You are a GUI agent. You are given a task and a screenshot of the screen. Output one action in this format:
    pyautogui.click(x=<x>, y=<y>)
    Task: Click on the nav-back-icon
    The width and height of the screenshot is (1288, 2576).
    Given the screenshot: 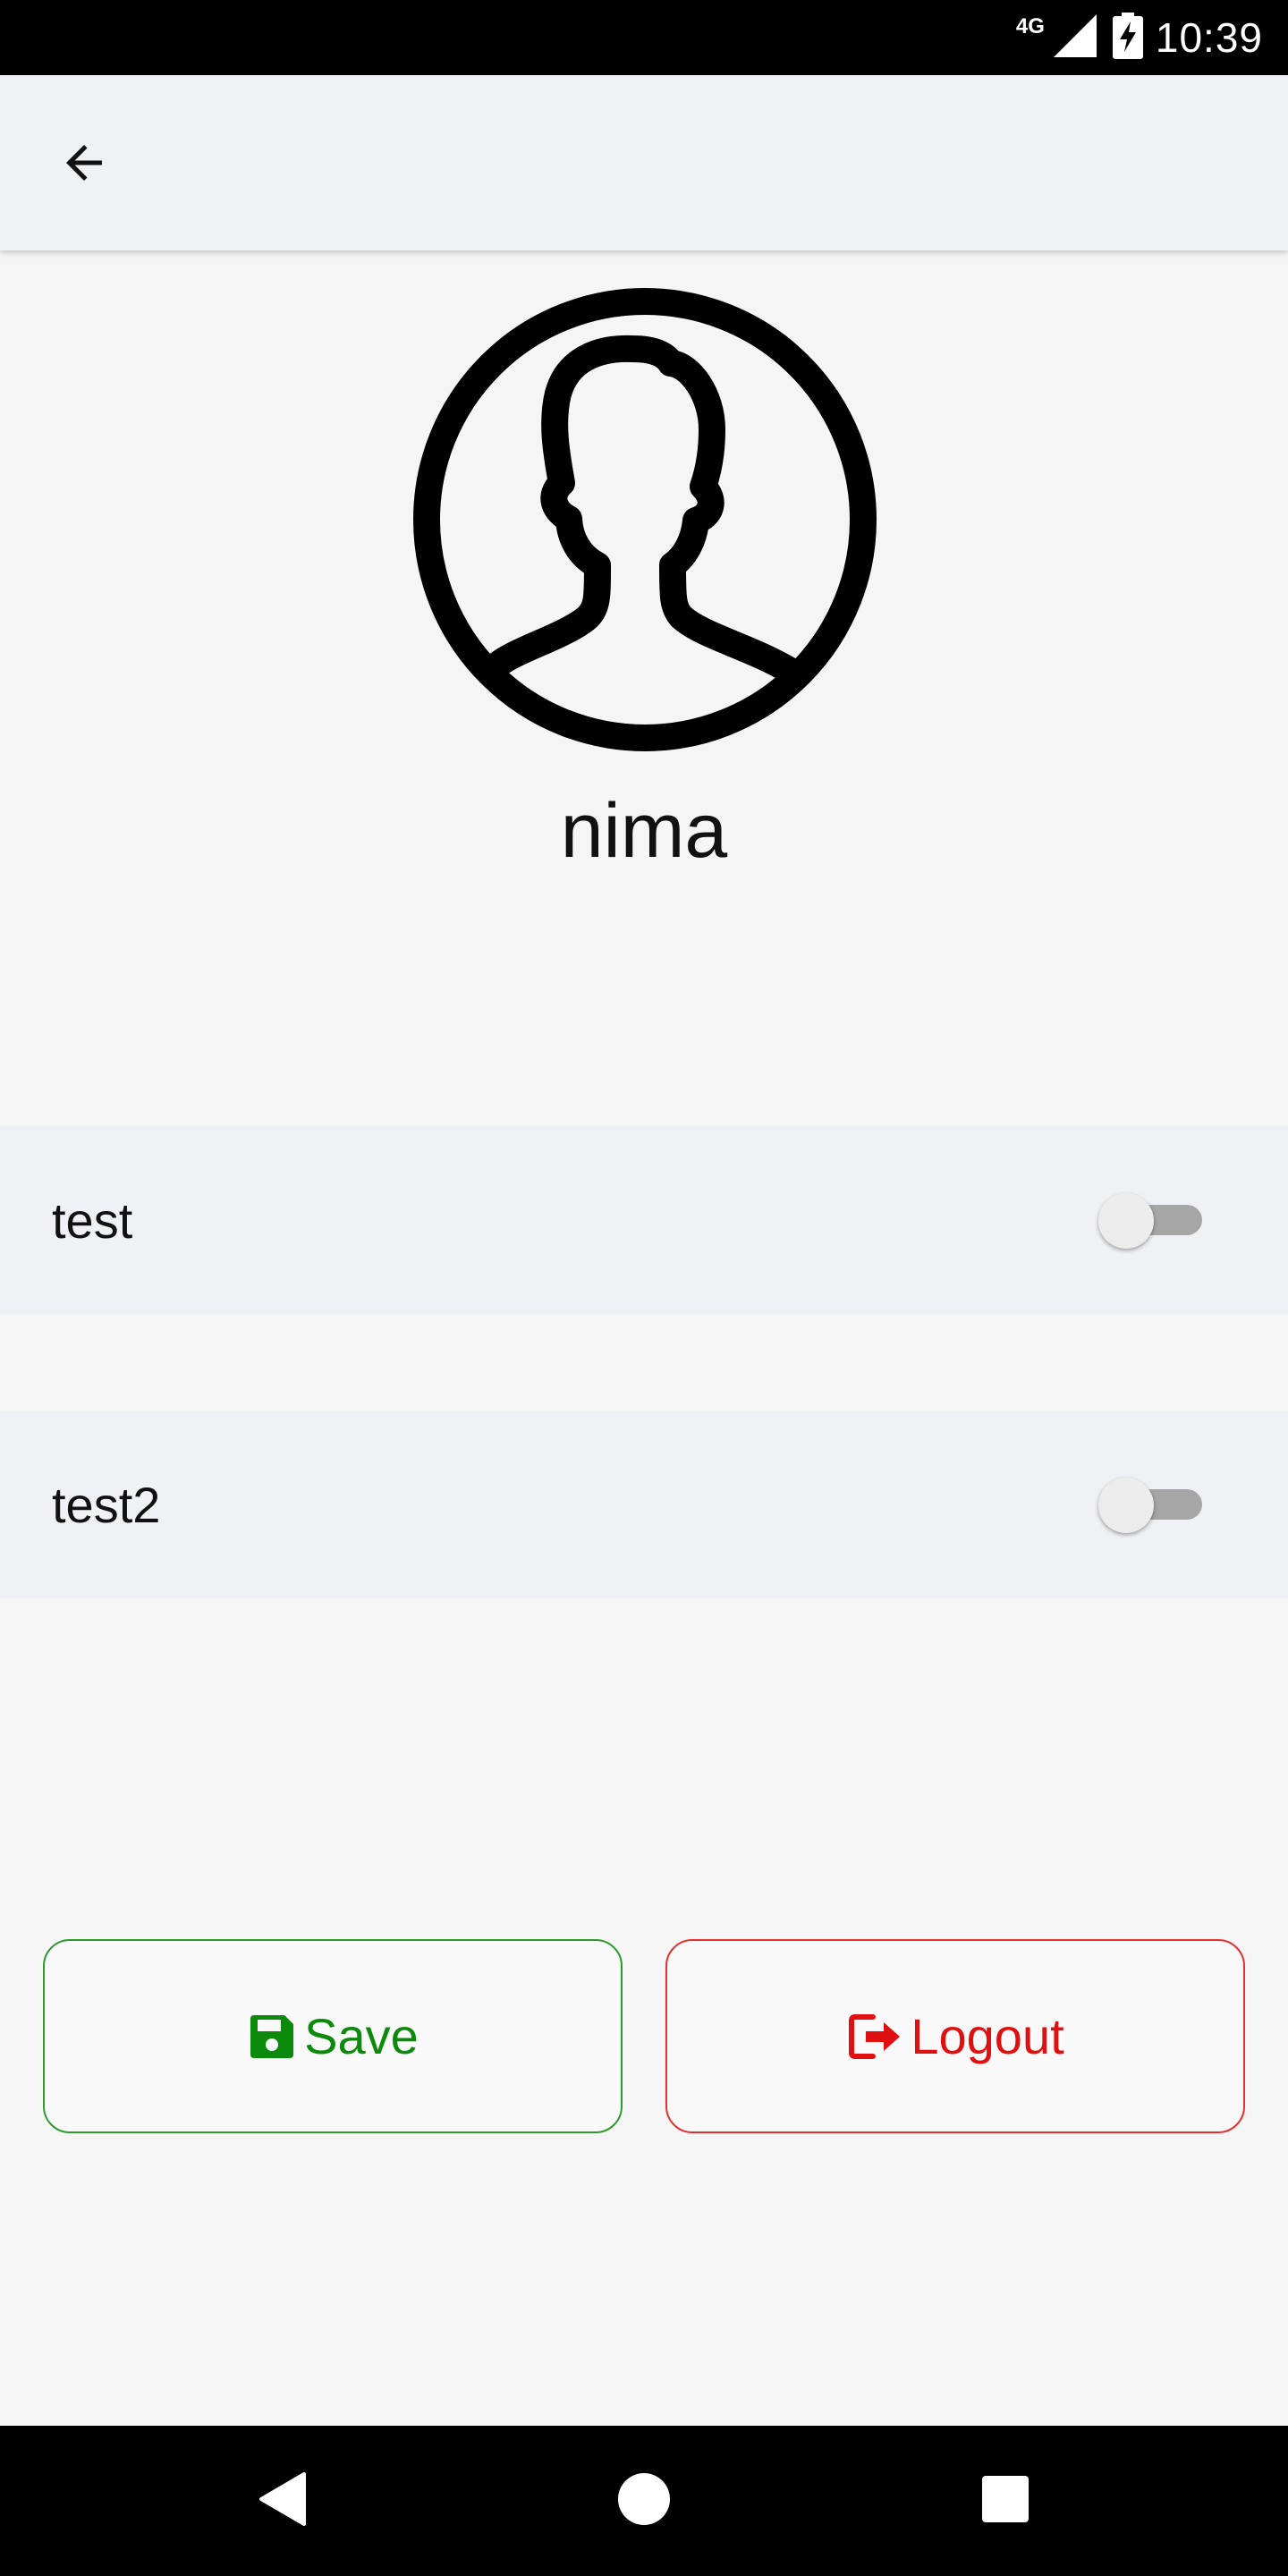 What is the action you would take?
    pyautogui.click(x=282, y=2501)
    